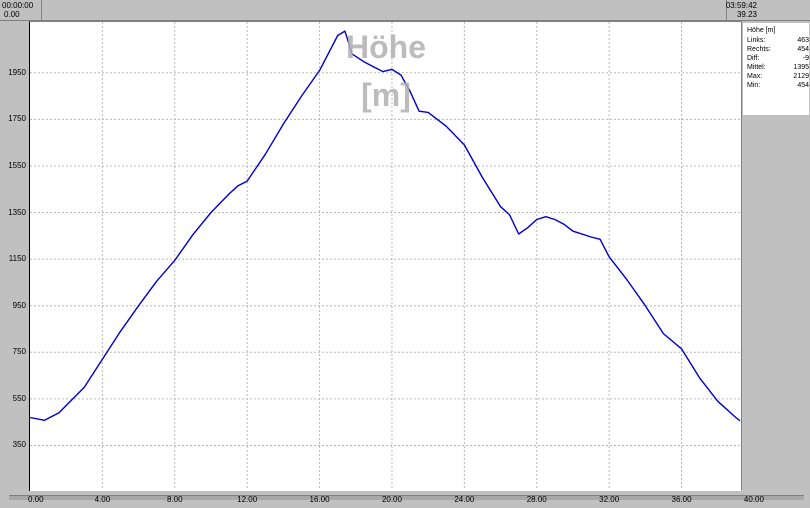 The width and height of the screenshot is (810, 508). What do you see at coordinates (17, 212) in the screenshot?
I see `y-tick-label: 1350` at bounding box center [17, 212].